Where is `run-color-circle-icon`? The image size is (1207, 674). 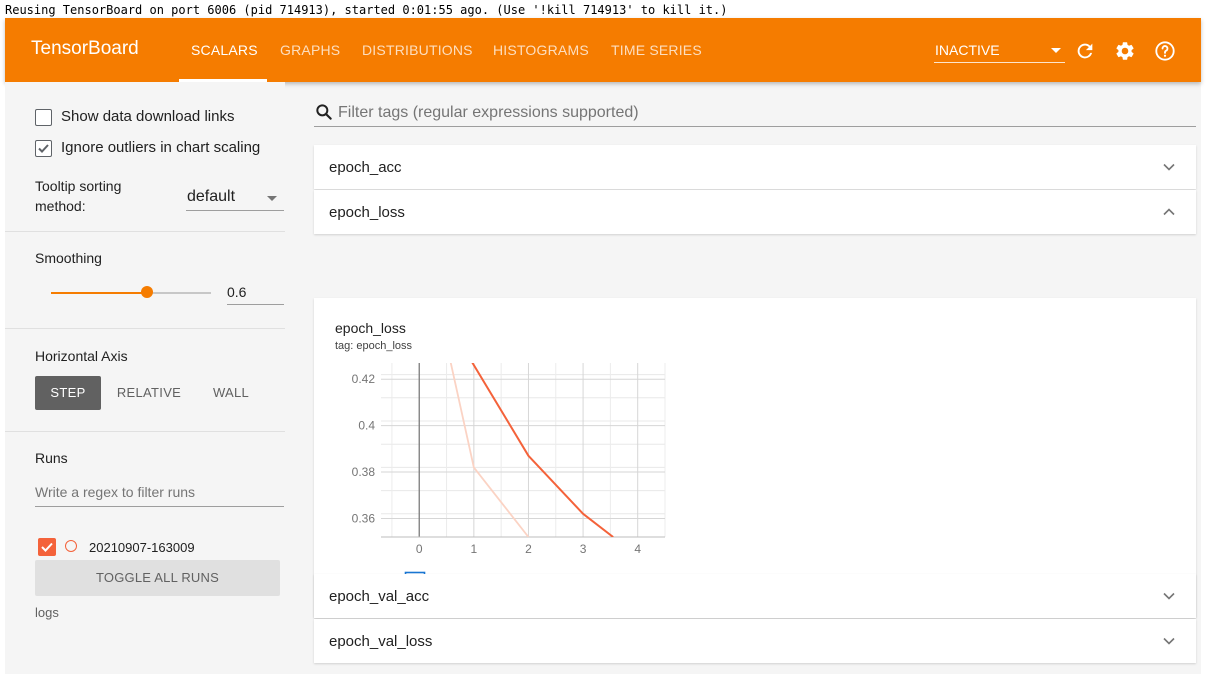 run-color-circle-icon is located at coordinates (71, 546).